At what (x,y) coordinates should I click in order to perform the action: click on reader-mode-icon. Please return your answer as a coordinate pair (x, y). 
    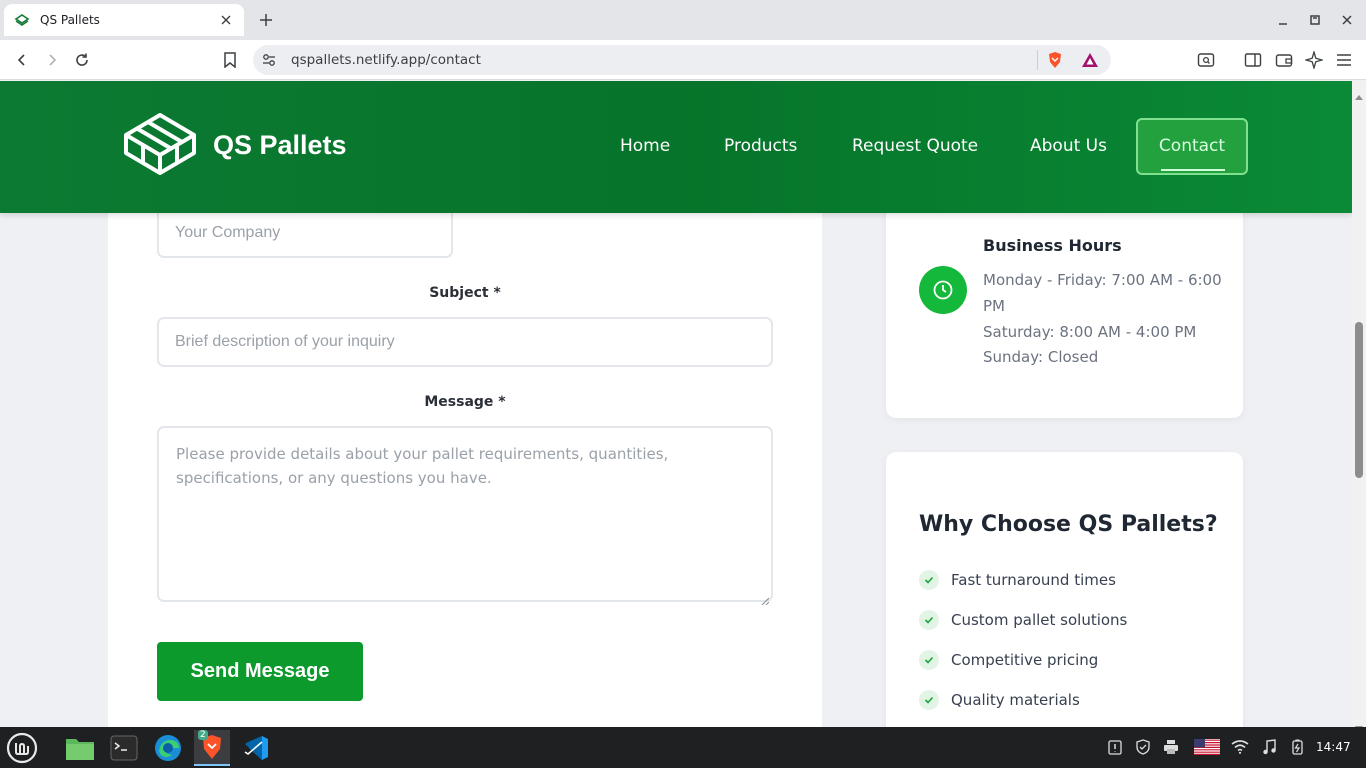
    Looking at the image, I should click on (1206, 60).